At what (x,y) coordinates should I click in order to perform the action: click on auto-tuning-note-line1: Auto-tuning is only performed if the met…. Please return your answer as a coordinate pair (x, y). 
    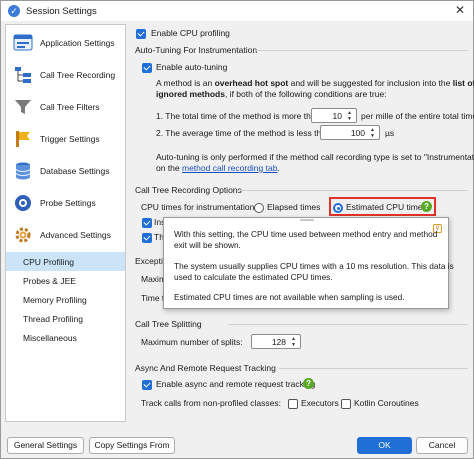
    Looking at the image, I should click on (315, 157).